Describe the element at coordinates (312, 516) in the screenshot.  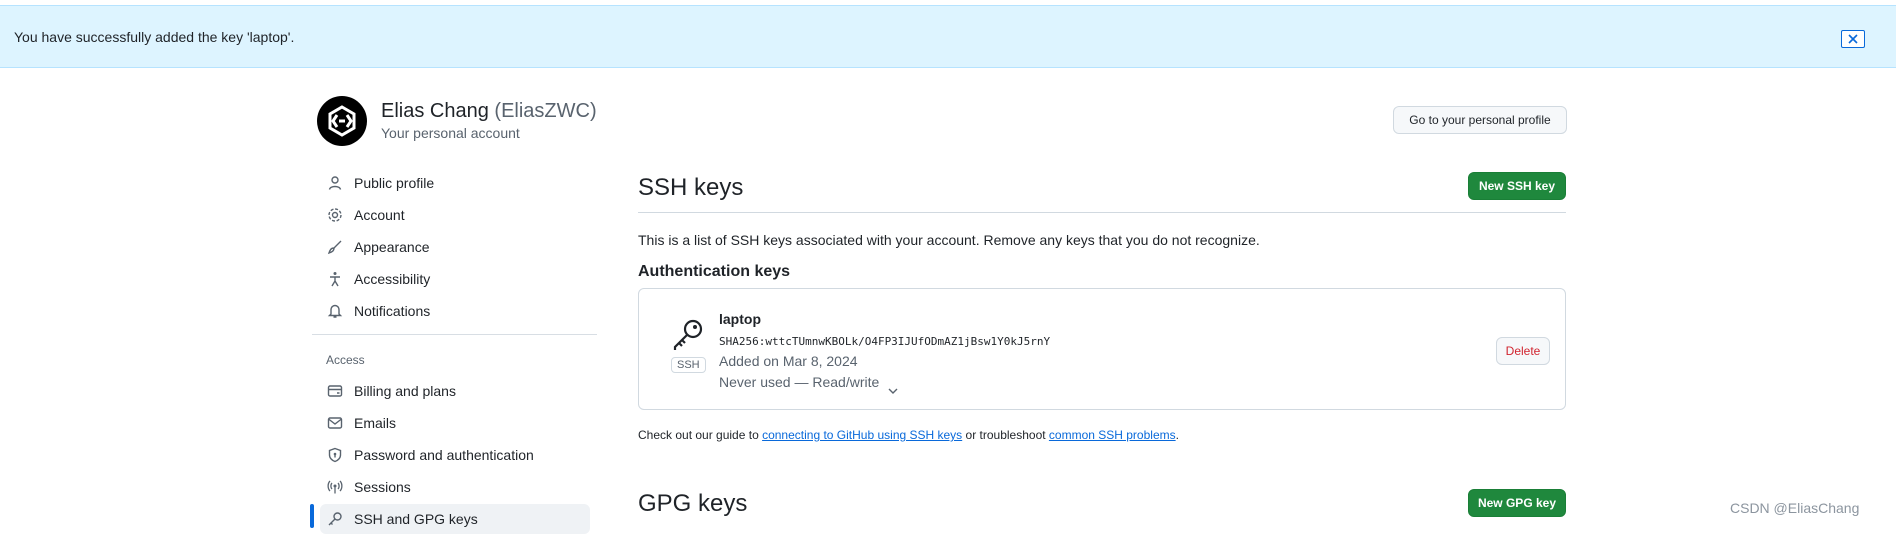
I see `active-nav-indicator` at that location.